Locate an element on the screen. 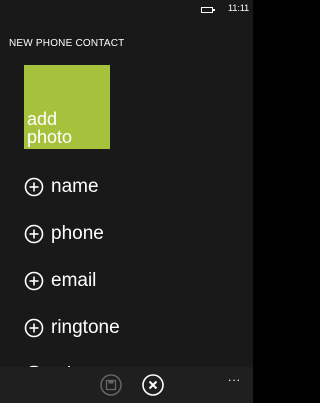  status-bar: 11:11 is located at coordinates (126, 11).